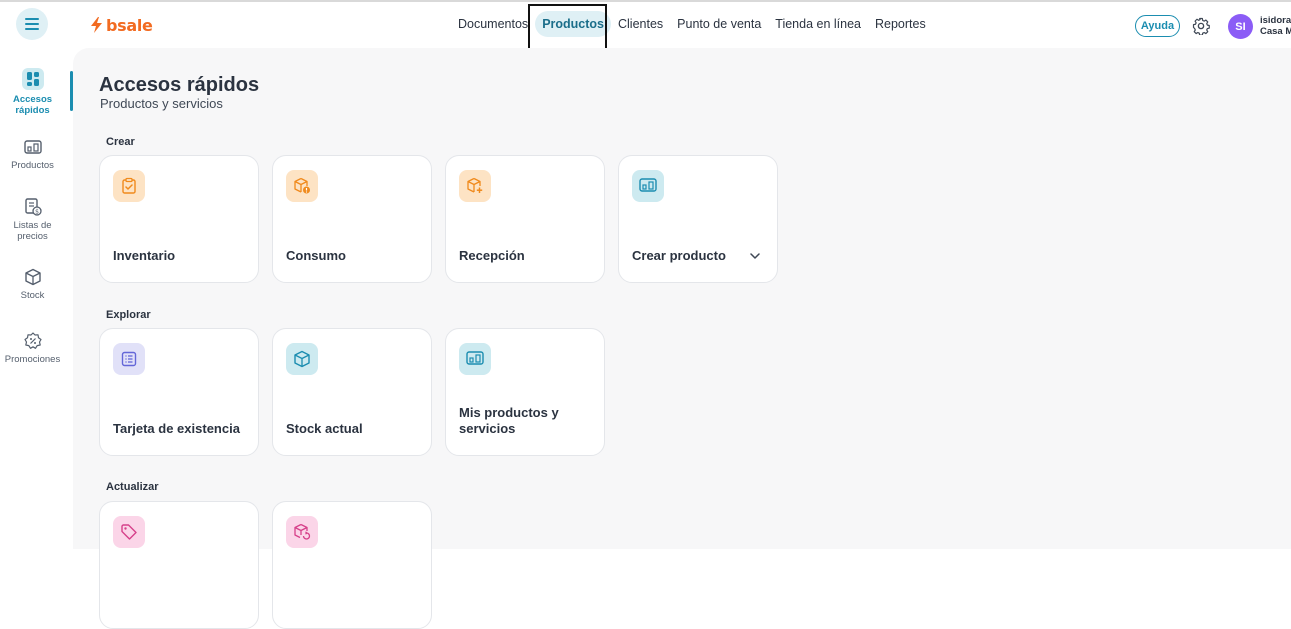 The height and width of the screenshot is (629, 1291). I want to click on card-label: Stock actual, so click(324, 428).